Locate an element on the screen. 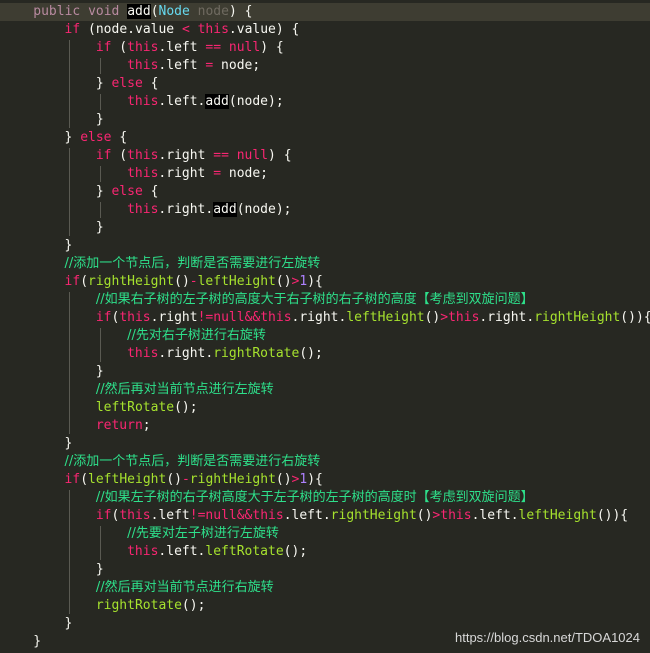  code-token: < is located at coordinates (185, 29).